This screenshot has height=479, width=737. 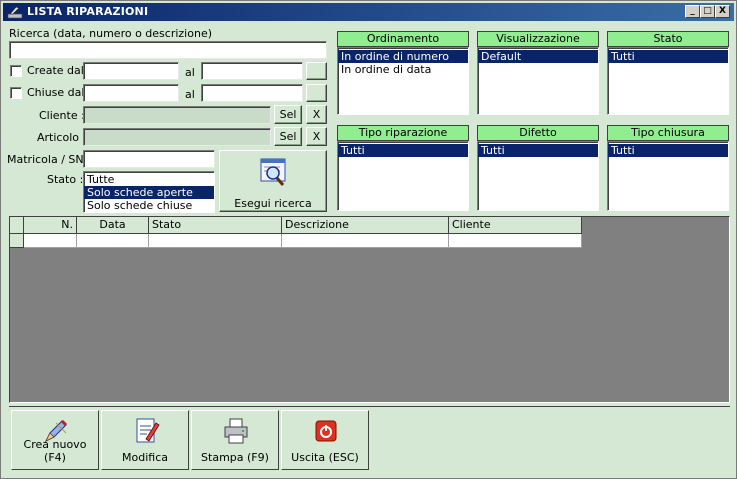 What do you see at coordinates (148, 430) in the screenshot?
I see `edit-document-icon` at bounding box center [148, 430].